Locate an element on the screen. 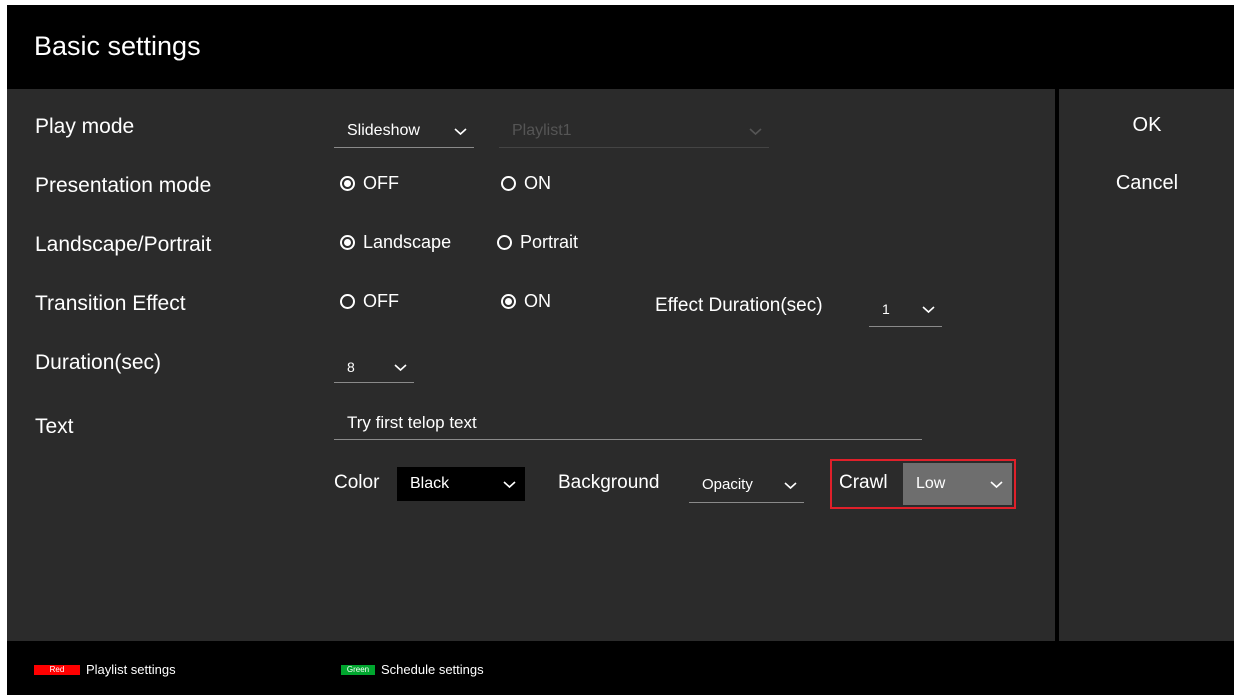 Image resolution: width=1234 pixels, height=695 pixels. play-mode-label: Play mode is located at coordinates (85, 126).